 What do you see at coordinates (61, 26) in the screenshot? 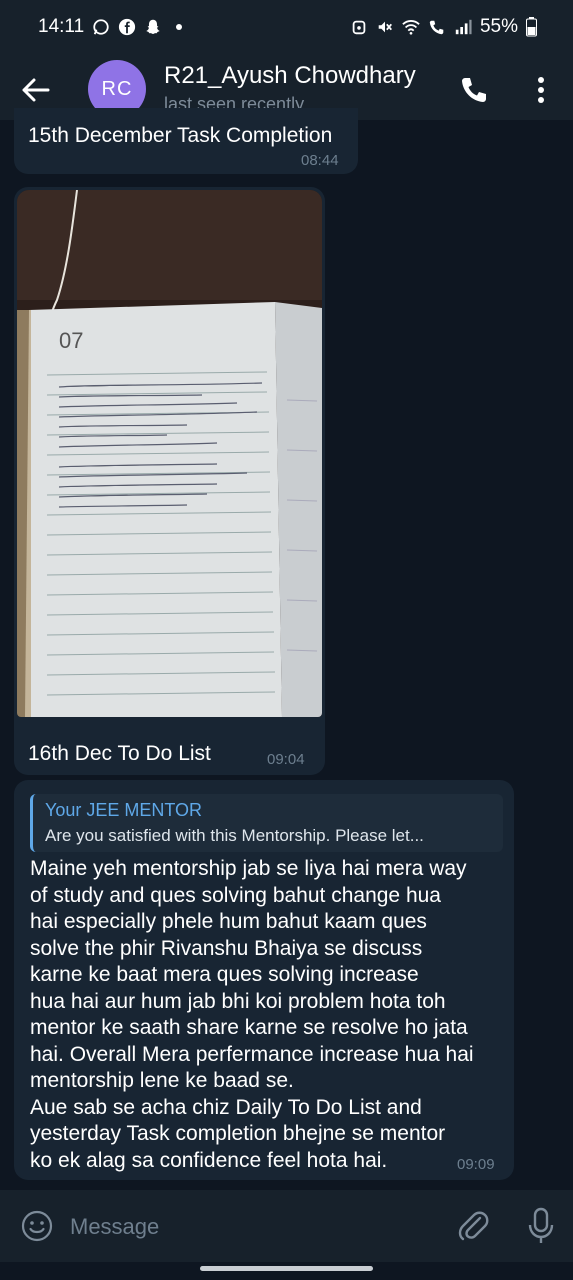
I see `status-time: 14:11` at bounding box center [61, 26].